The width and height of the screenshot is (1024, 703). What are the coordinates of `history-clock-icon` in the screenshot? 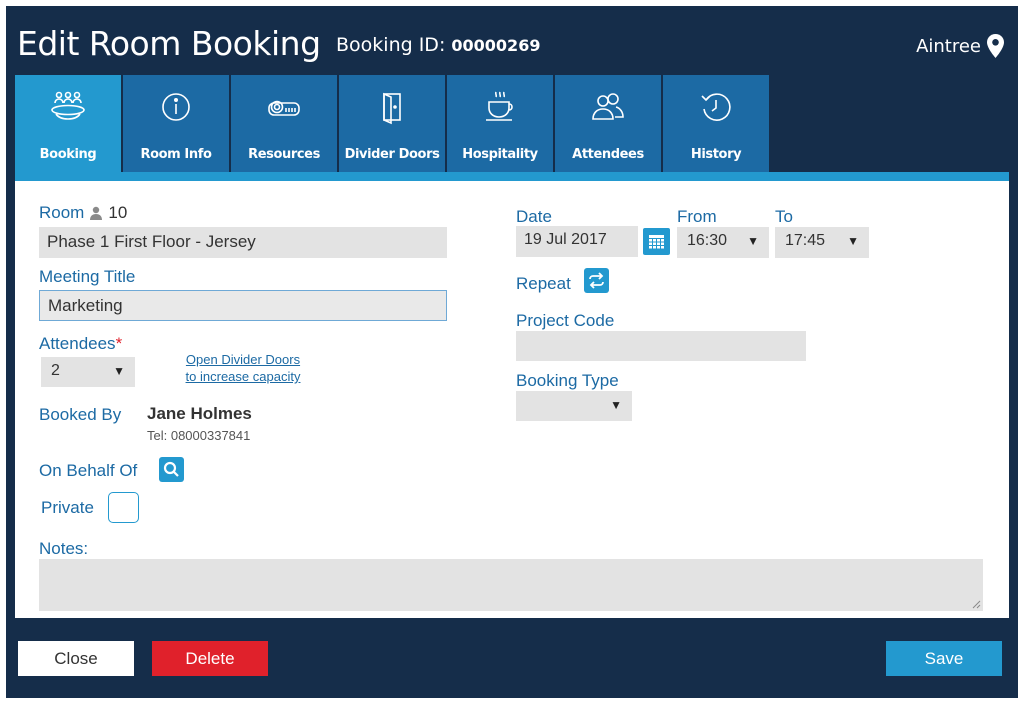 It's located at (716, 107).